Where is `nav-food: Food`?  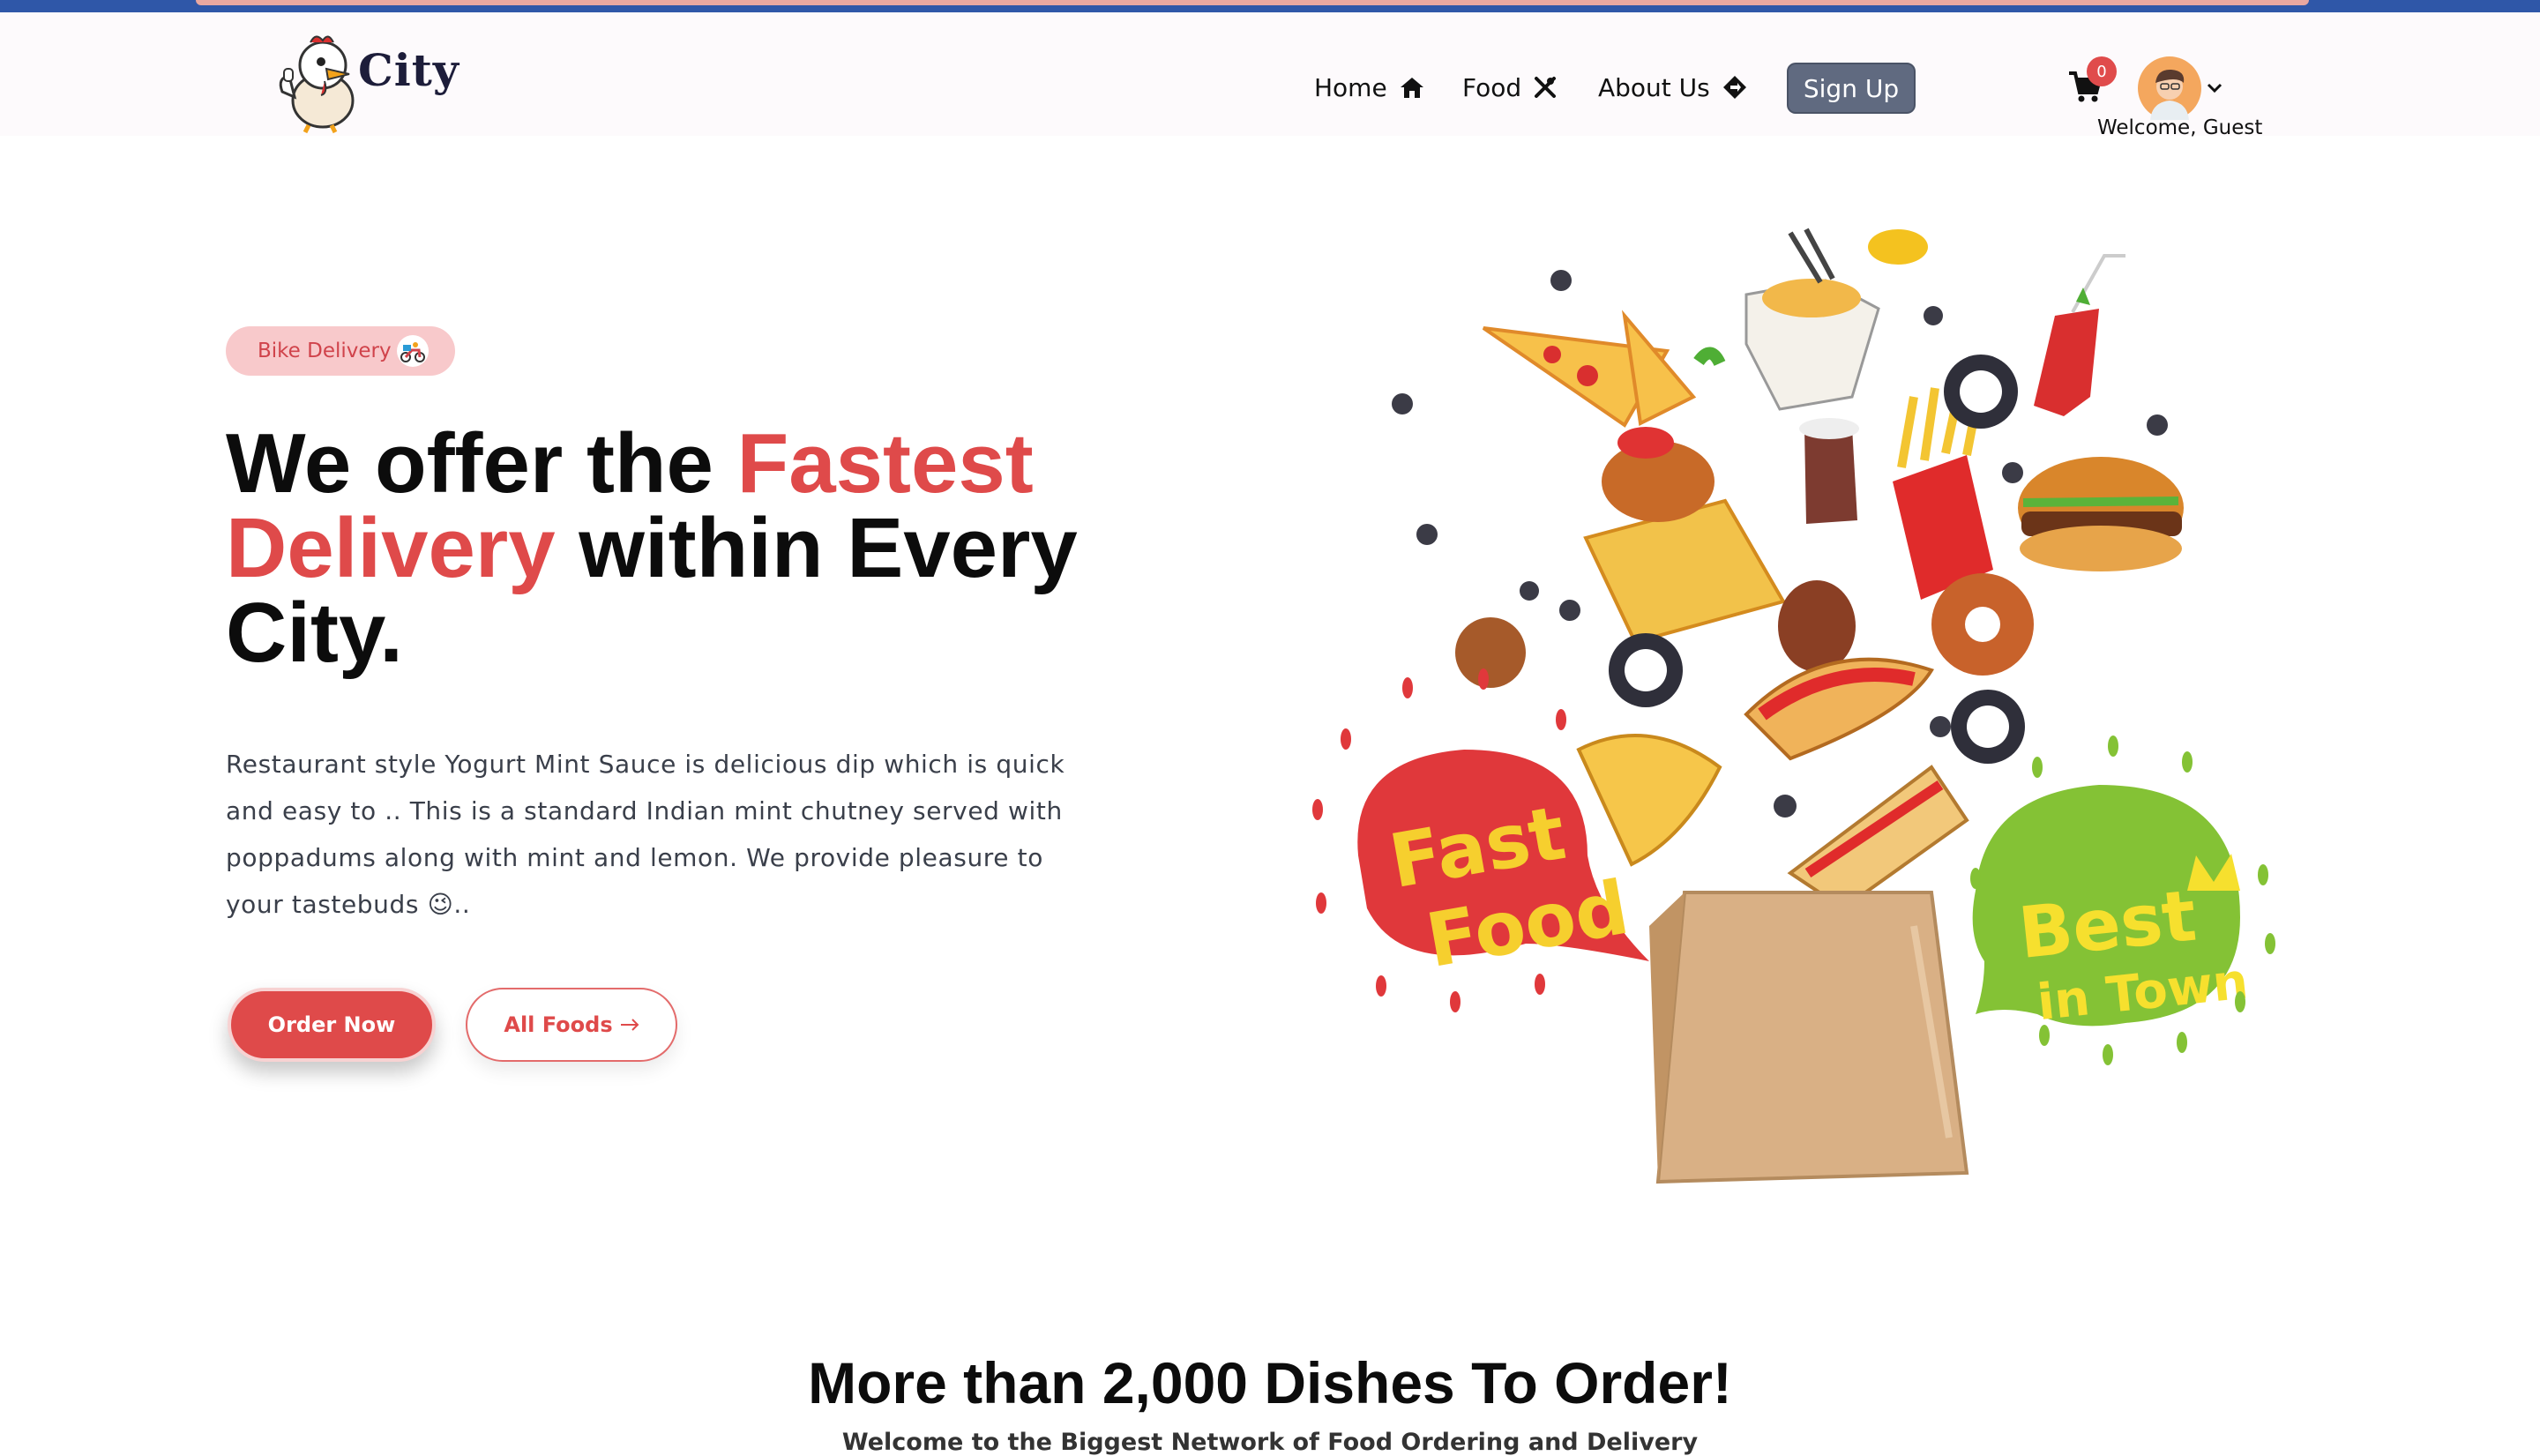
nav-food: Food is located at coordinates (1509, 87).